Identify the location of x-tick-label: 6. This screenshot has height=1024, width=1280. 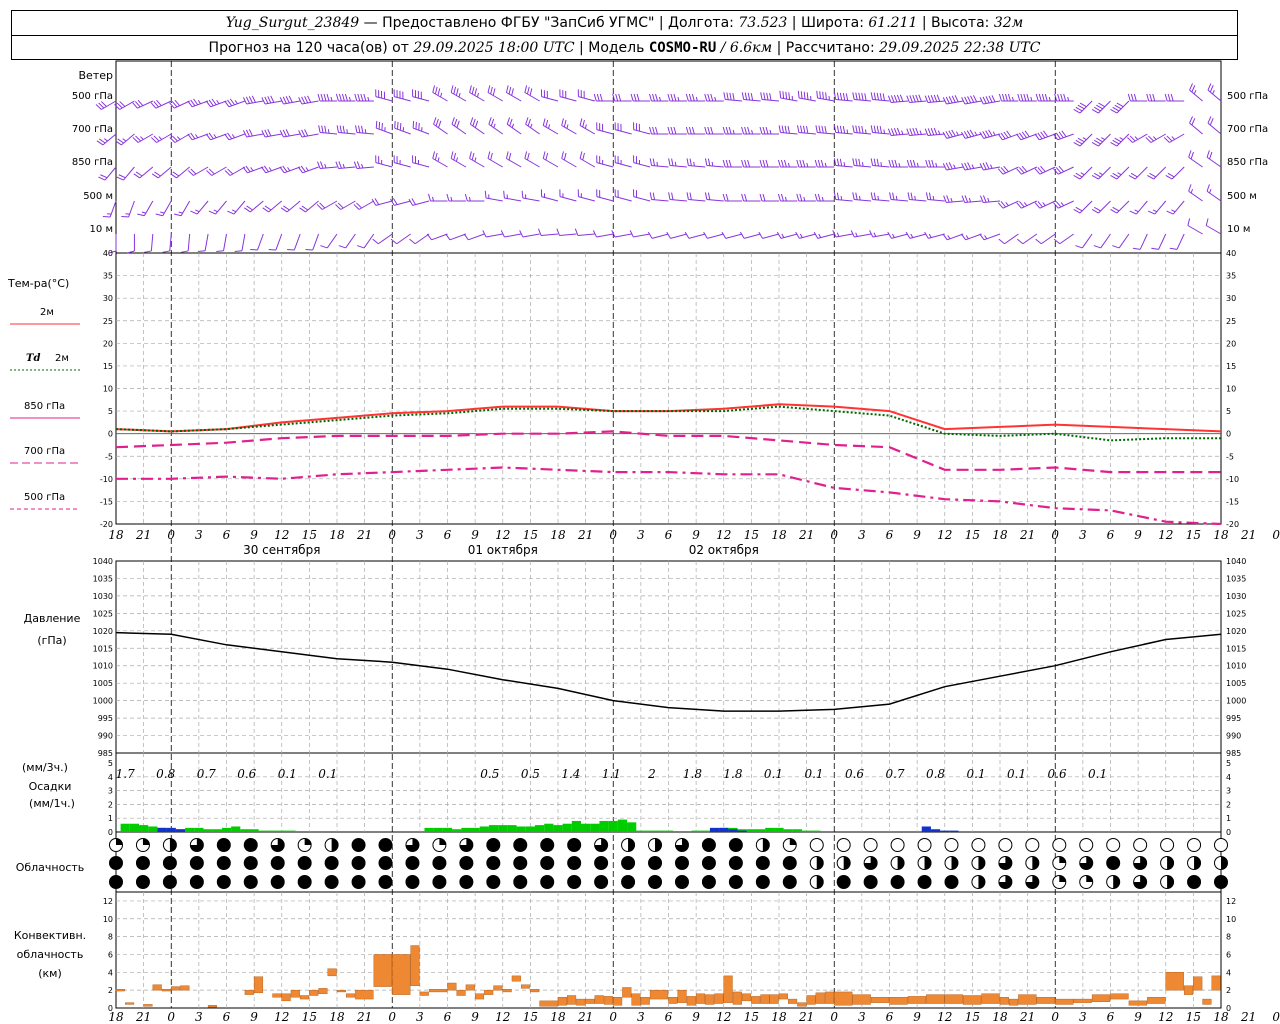
(669, 535).